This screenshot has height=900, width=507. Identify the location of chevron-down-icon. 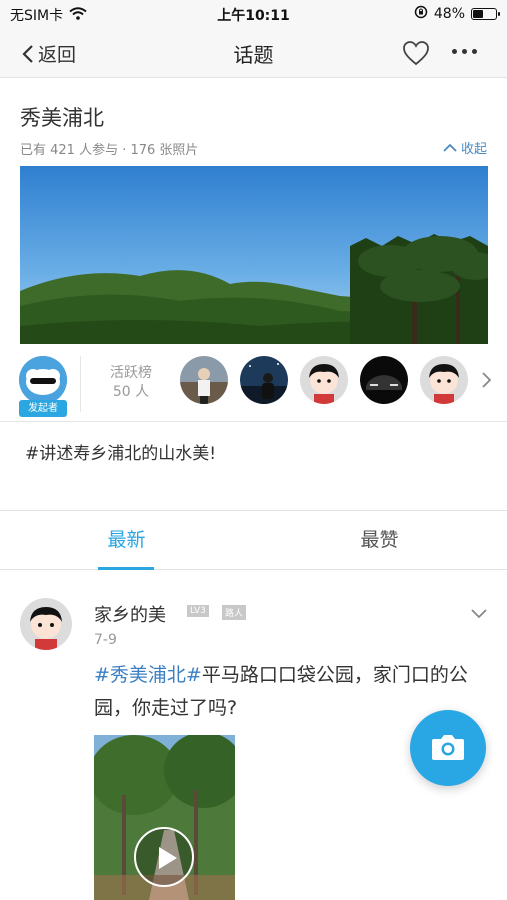
(479, 614).